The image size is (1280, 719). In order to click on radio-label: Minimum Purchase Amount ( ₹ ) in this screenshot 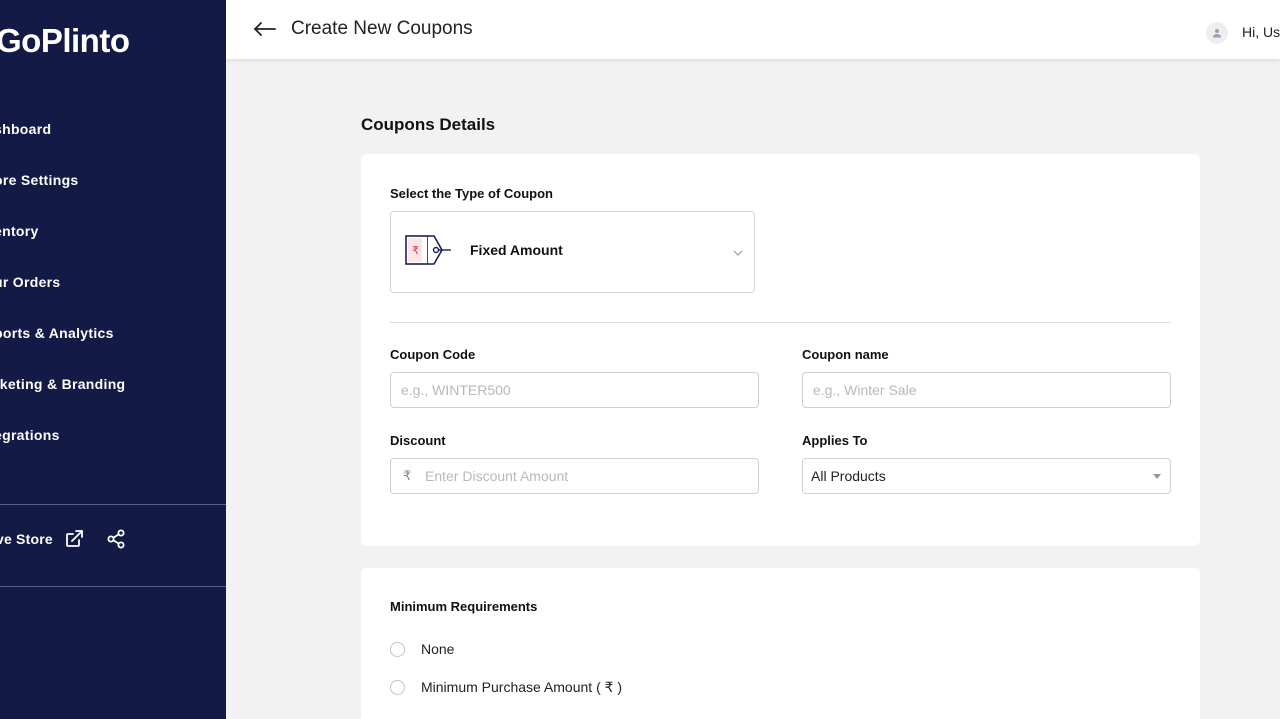, I will do `click(522, 687)`.